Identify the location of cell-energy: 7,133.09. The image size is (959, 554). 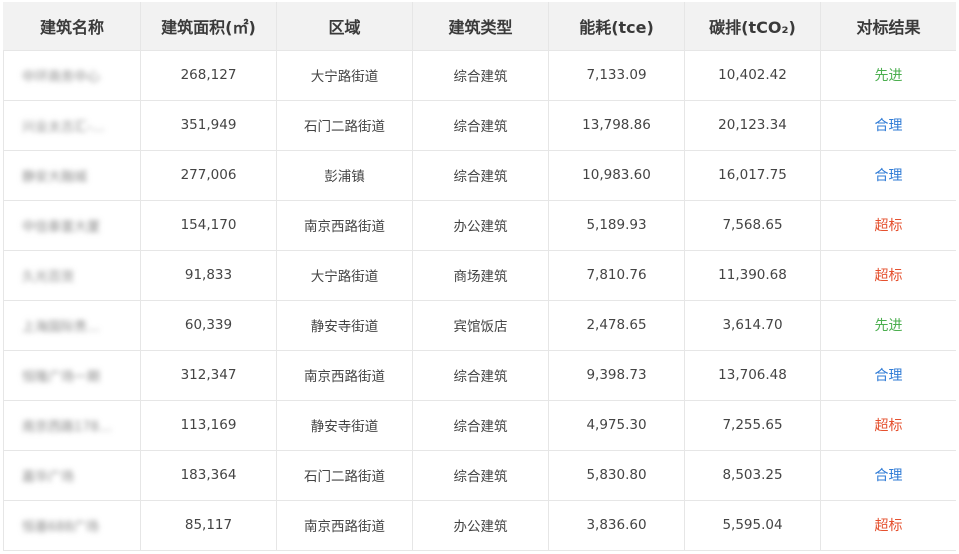
(616, 75).